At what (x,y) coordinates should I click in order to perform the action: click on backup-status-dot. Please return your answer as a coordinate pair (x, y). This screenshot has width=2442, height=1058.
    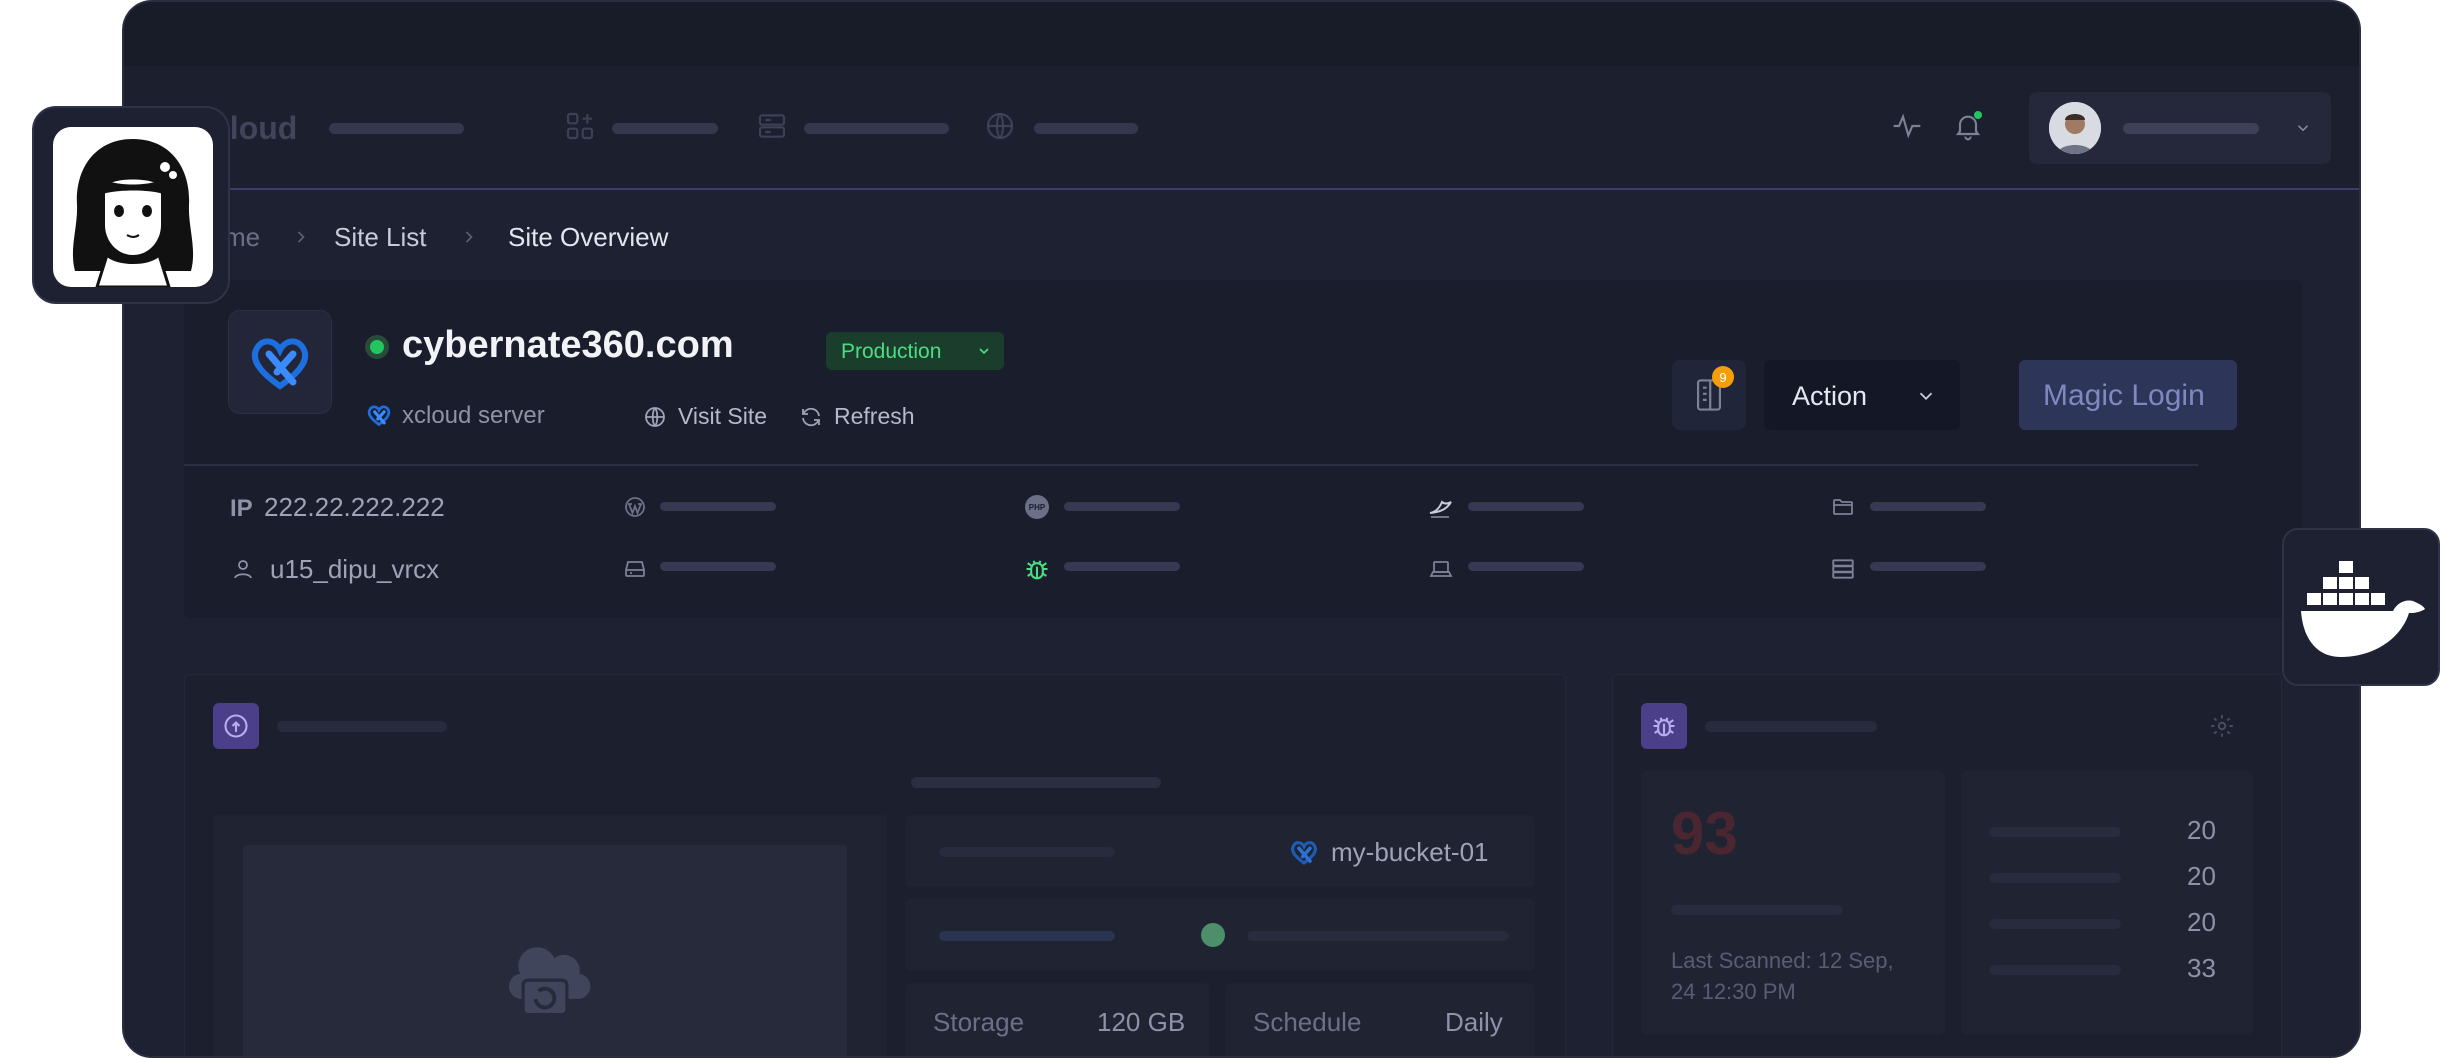
    Looking at the image, I should click on (1213, 935).